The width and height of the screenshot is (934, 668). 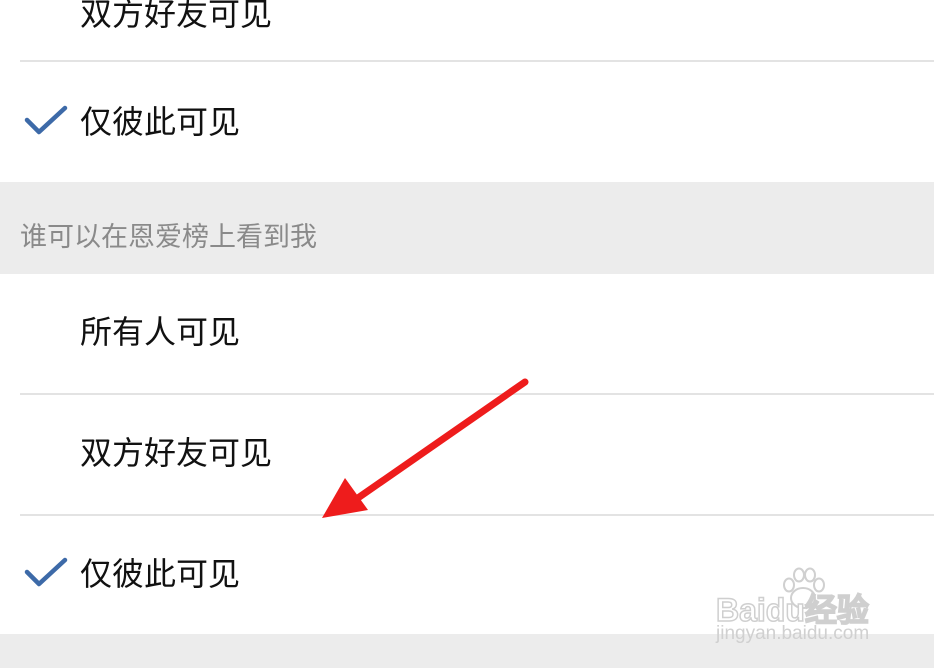 I want to click on bottom-section-spacer, so click(x=467, y=651).